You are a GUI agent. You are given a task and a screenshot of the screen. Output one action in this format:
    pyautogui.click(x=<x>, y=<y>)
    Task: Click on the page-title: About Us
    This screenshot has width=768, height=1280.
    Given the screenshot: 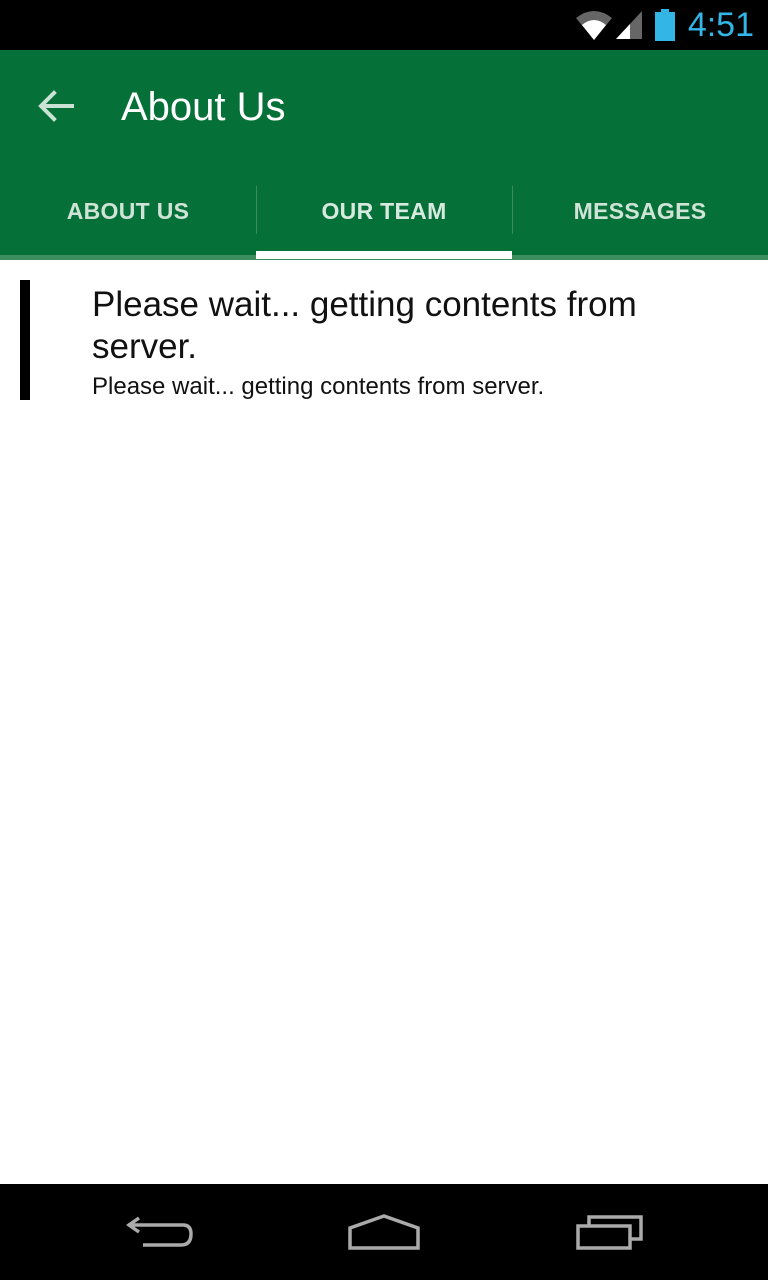 What is the action you would take?
    pyautogui.click(x=203, y=107)
    